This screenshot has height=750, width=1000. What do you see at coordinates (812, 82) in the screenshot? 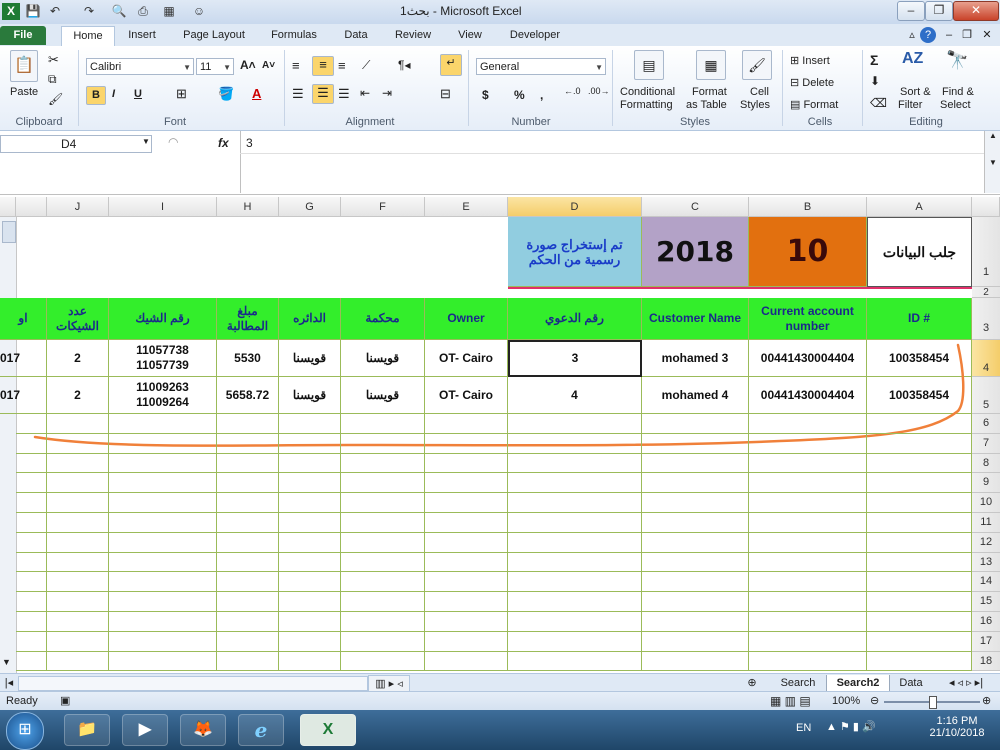
I see `delete-cells-button: ⊟ Delete` at bounding box center [812, 82].